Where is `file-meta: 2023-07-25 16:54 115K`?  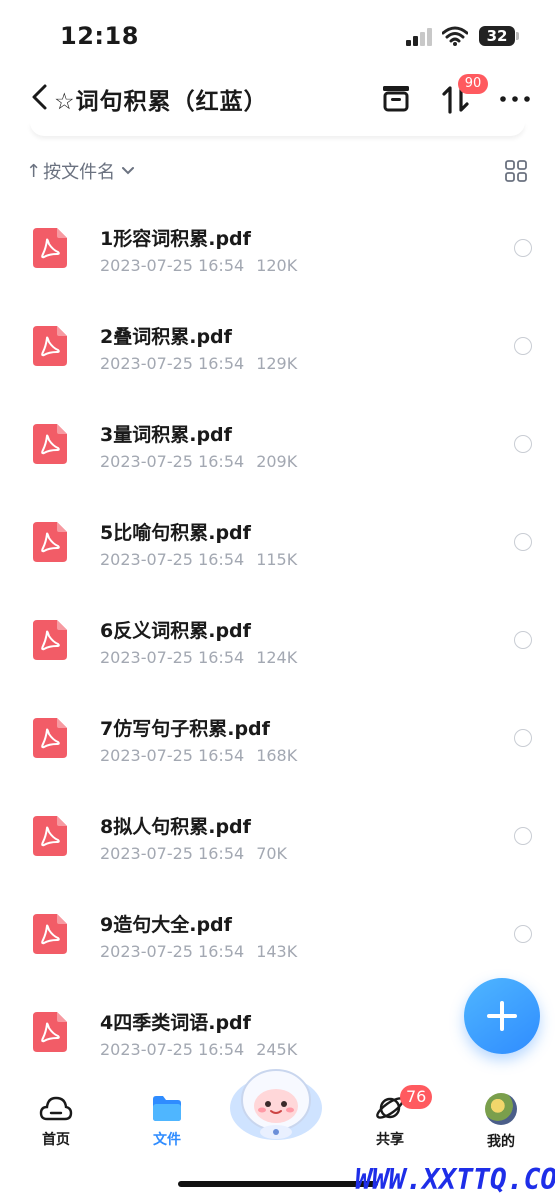 file-meta: 2023-07-25 16:54 115K is located at coordinates (198, 559).